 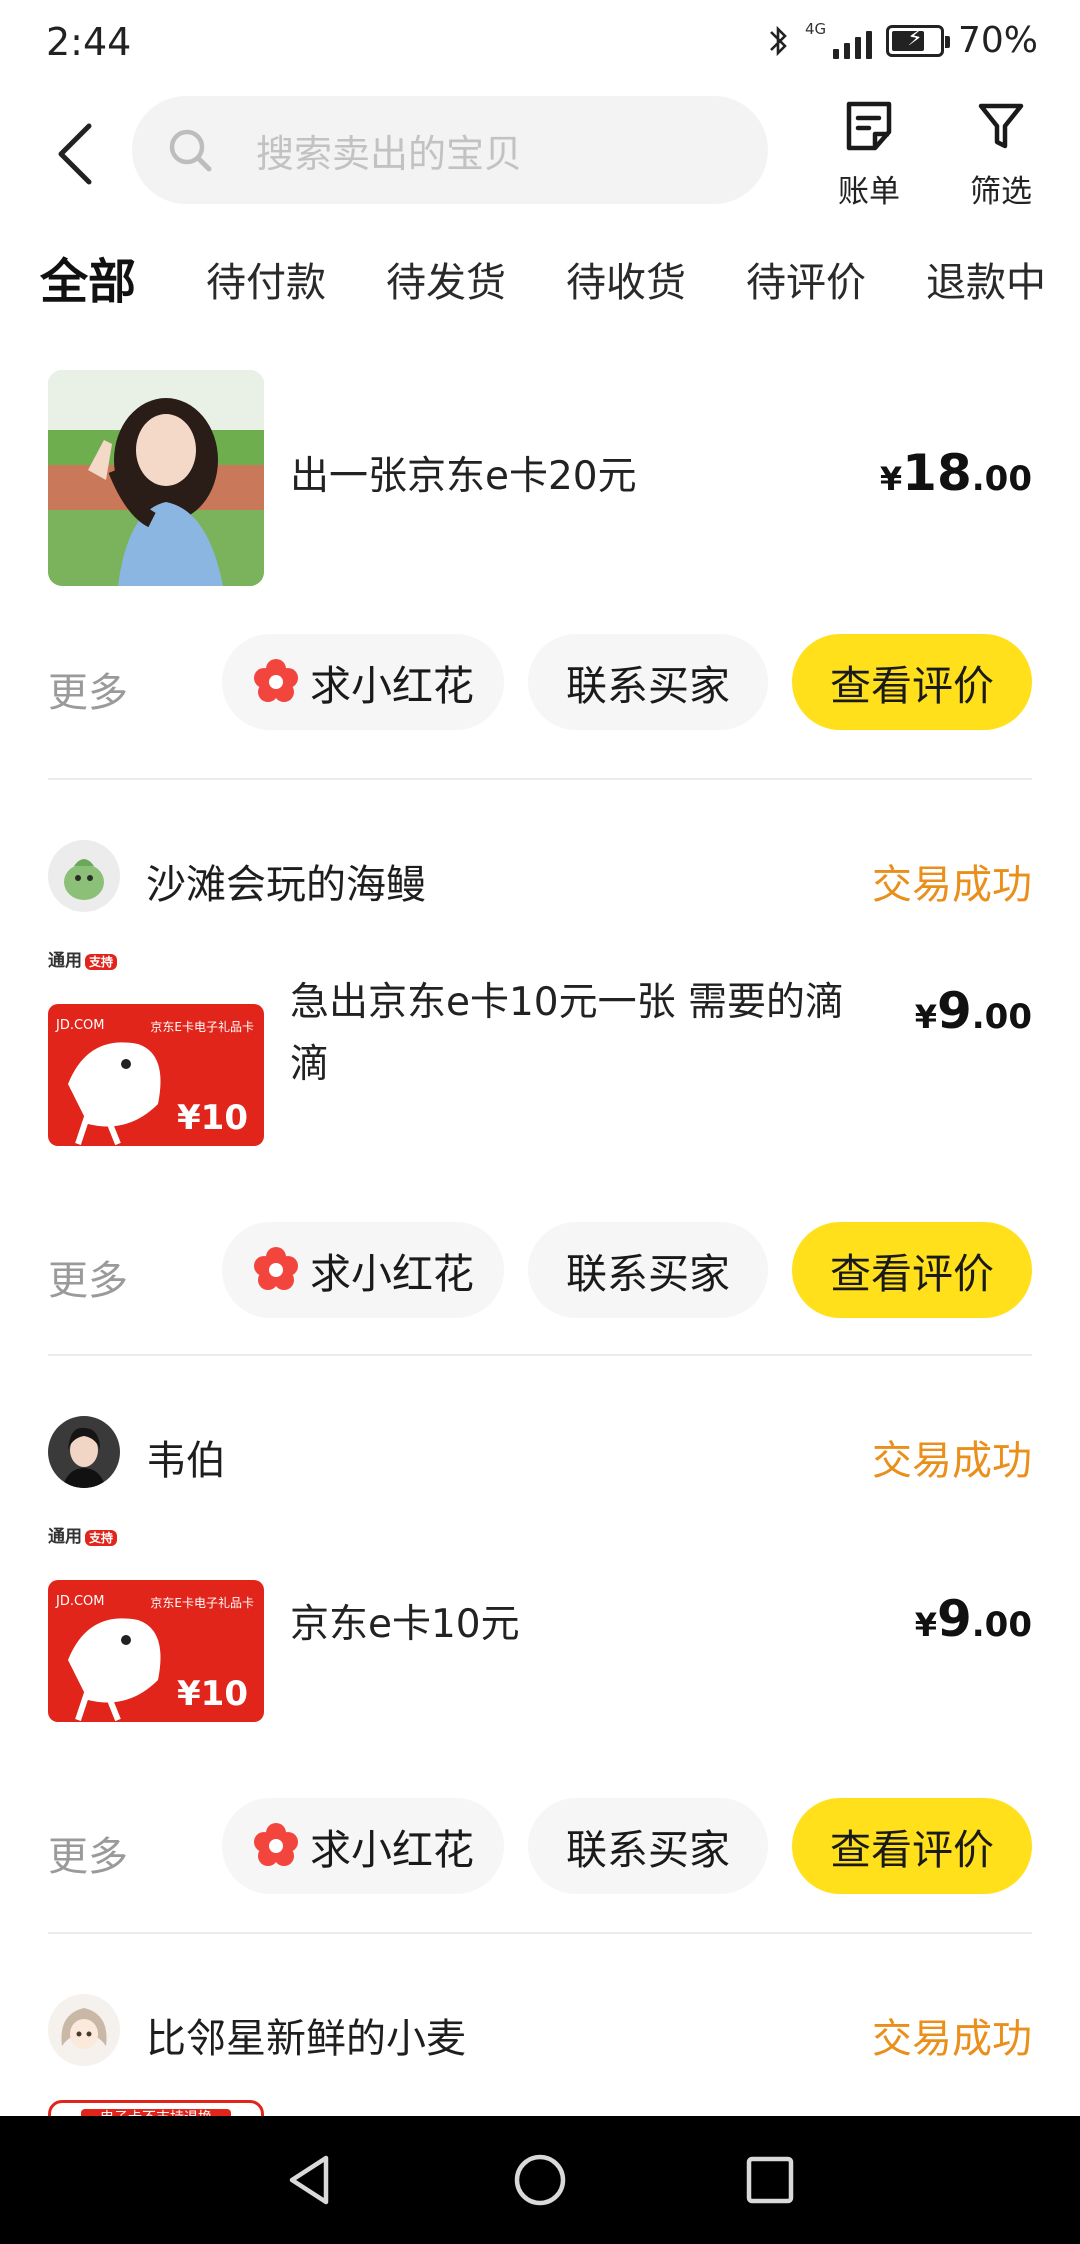 I want to click on order-item: 出一张京东e卡20元 ¥18.00, so click(x=540, y=478).